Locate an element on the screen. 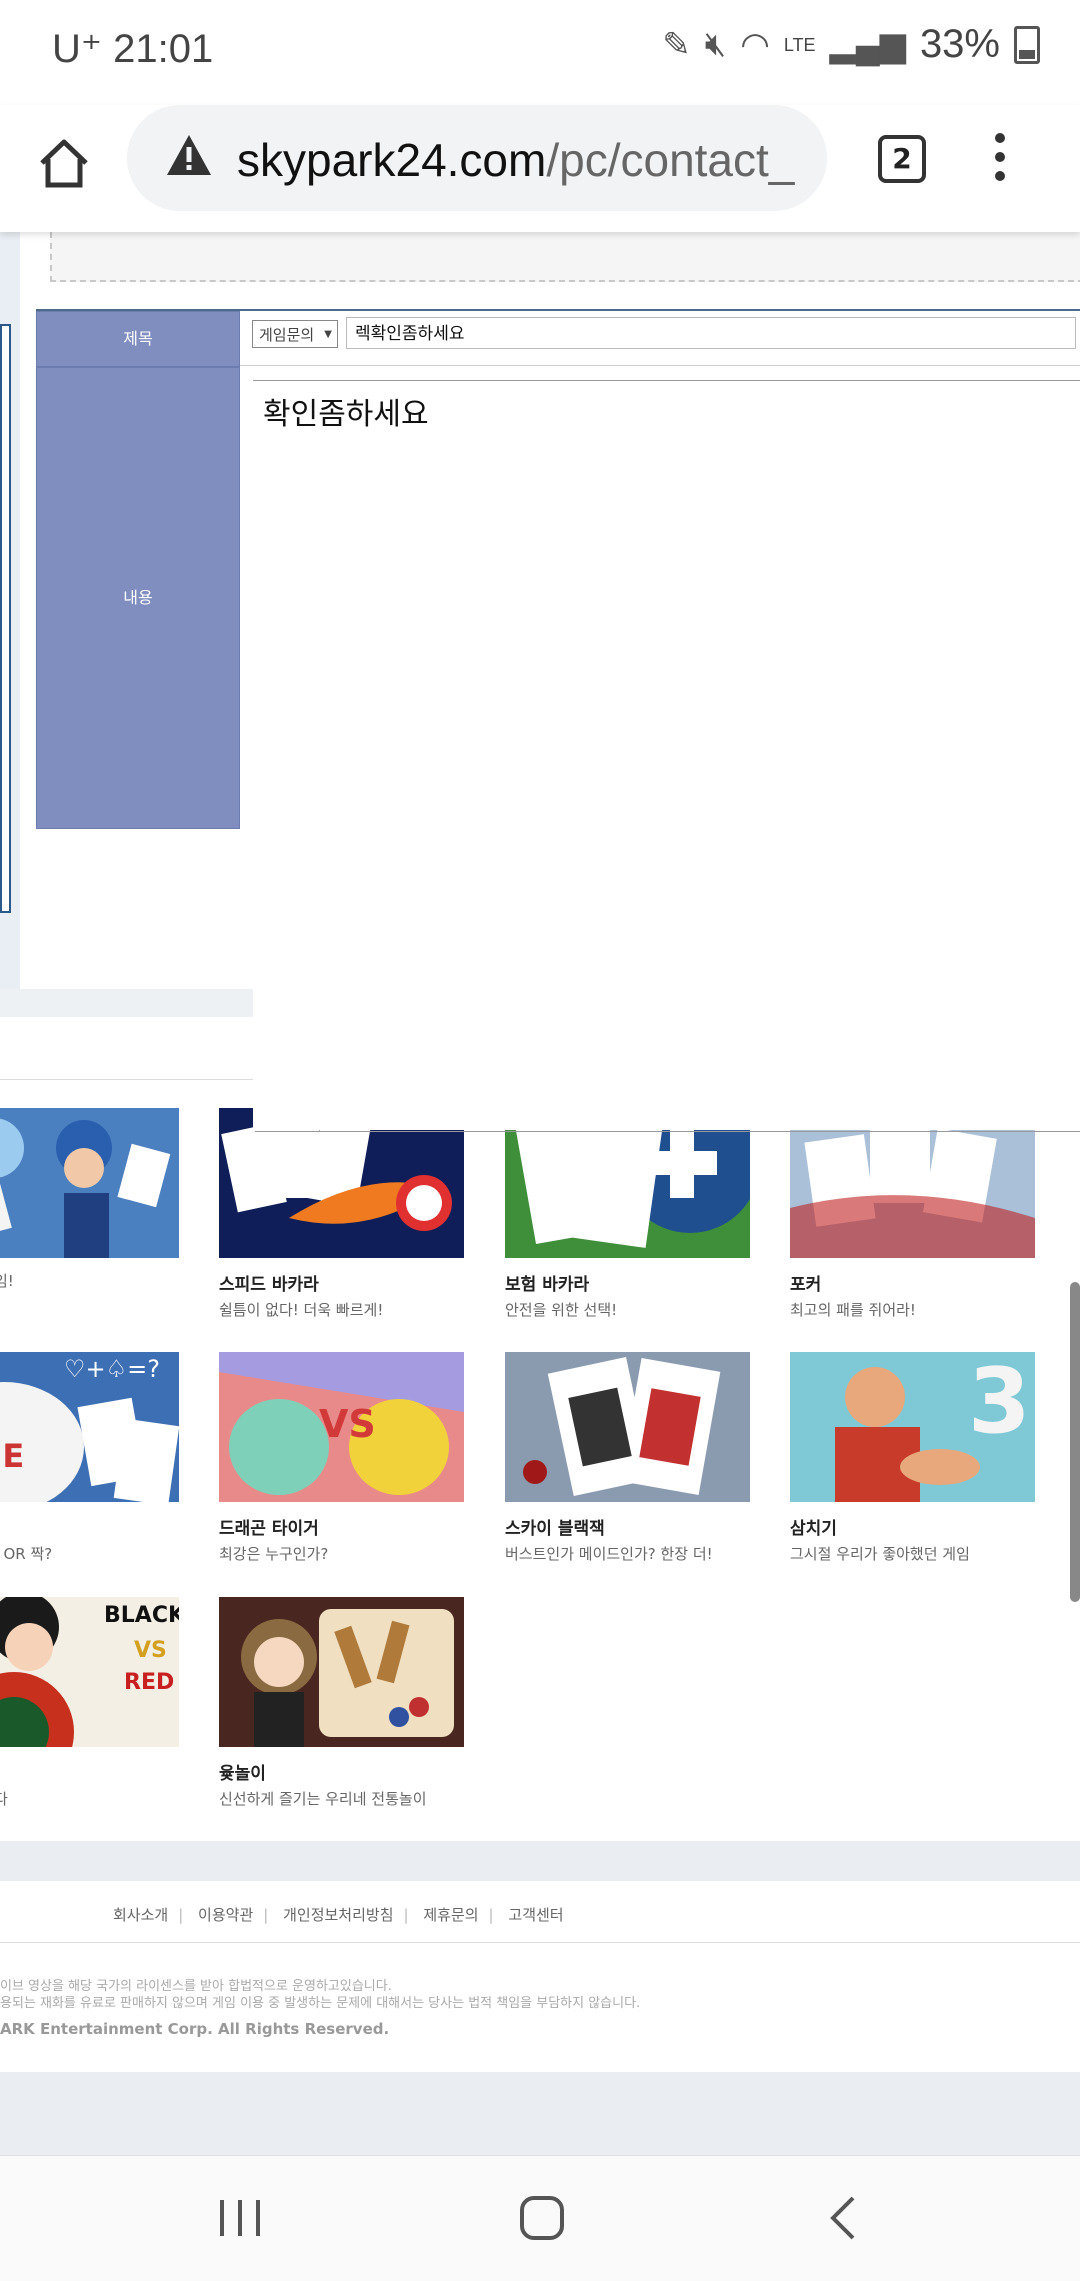 The height and width of the screenshot is (2281, 1080). game-card: 포커 최고의 패를 쥐어라! is located at coordinates (912, 1214).